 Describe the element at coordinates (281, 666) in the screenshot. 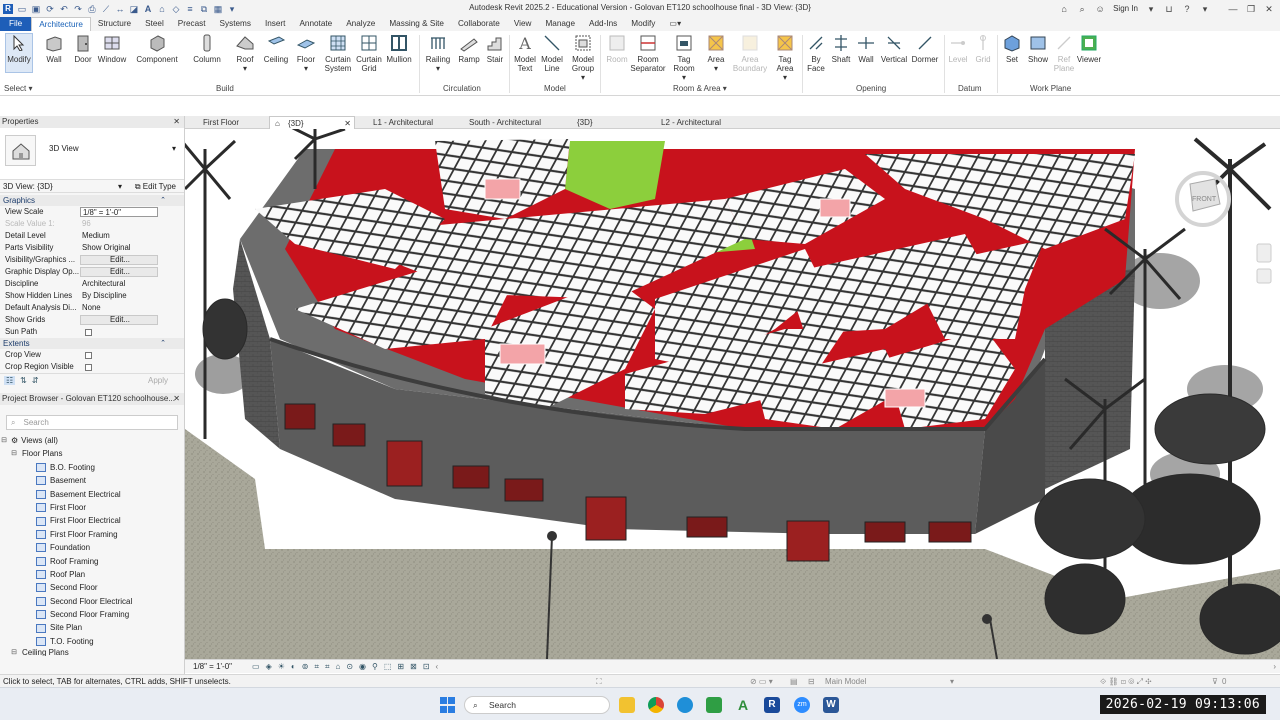

I see `sun-path-icon: ☀` at that location.